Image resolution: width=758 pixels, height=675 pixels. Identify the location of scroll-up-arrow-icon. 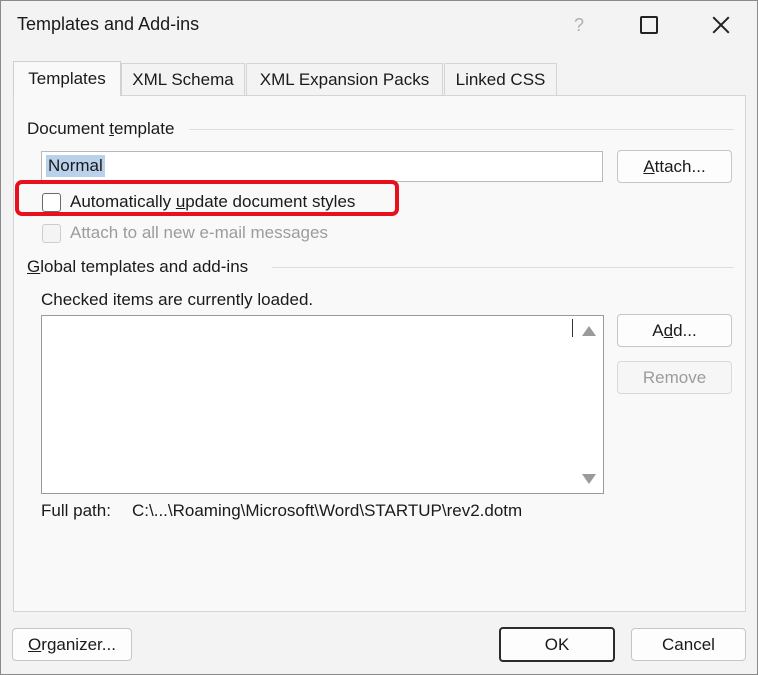
(589, 331).